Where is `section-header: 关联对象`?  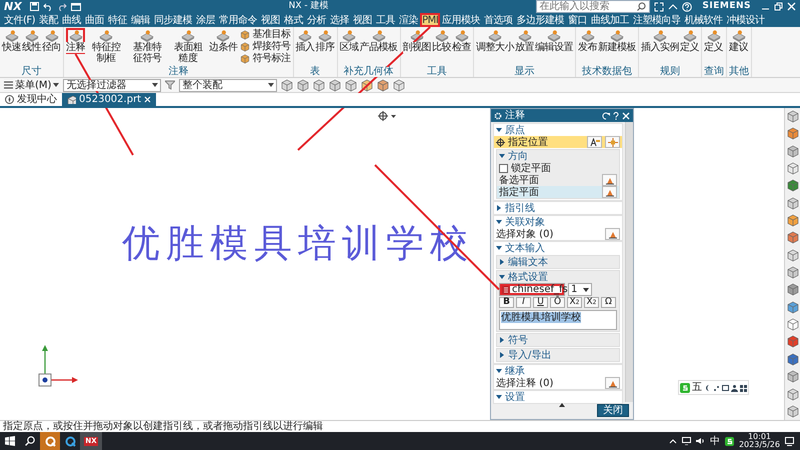 section-header: 关联对象 is located at coordinates (558, 222).